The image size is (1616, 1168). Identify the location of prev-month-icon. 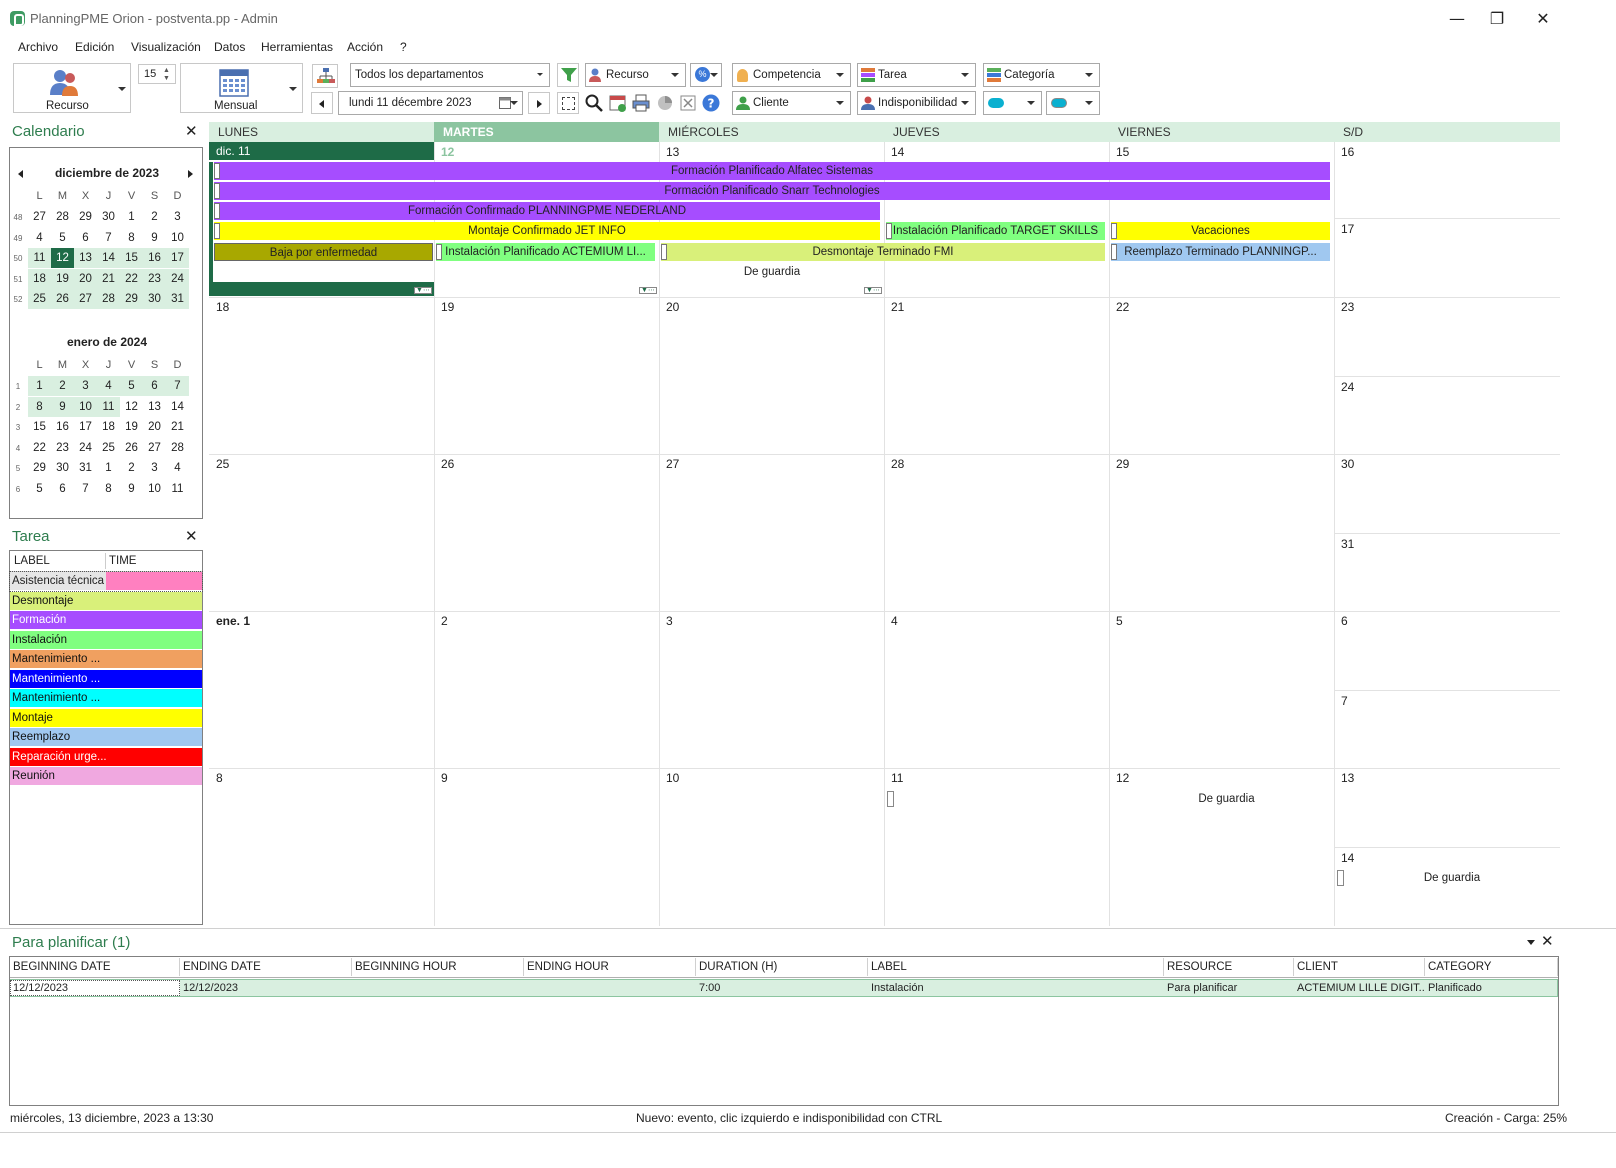
(20, 174).